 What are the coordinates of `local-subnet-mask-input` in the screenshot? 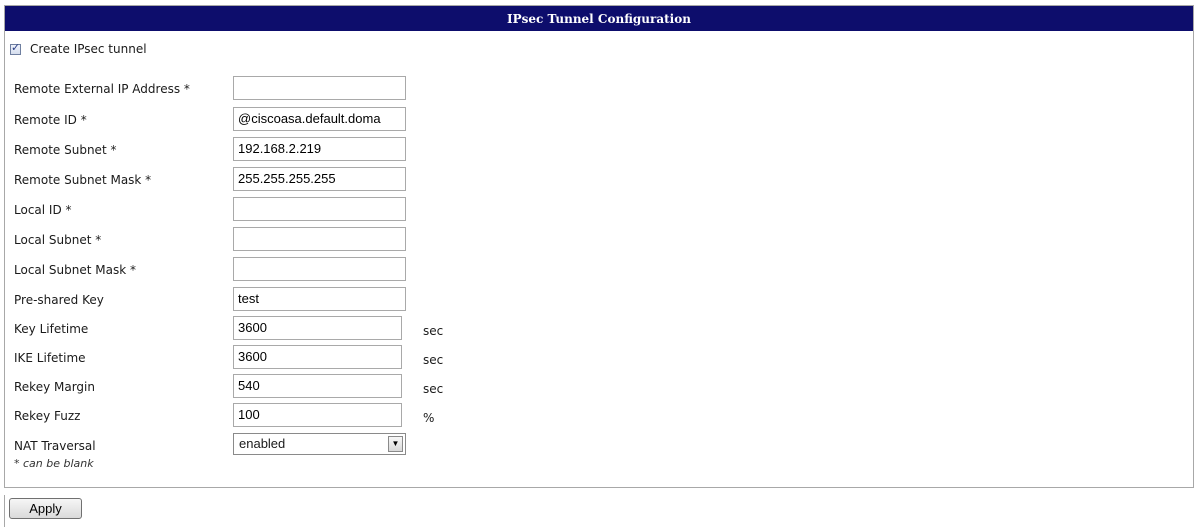 It's located at (319, 269).